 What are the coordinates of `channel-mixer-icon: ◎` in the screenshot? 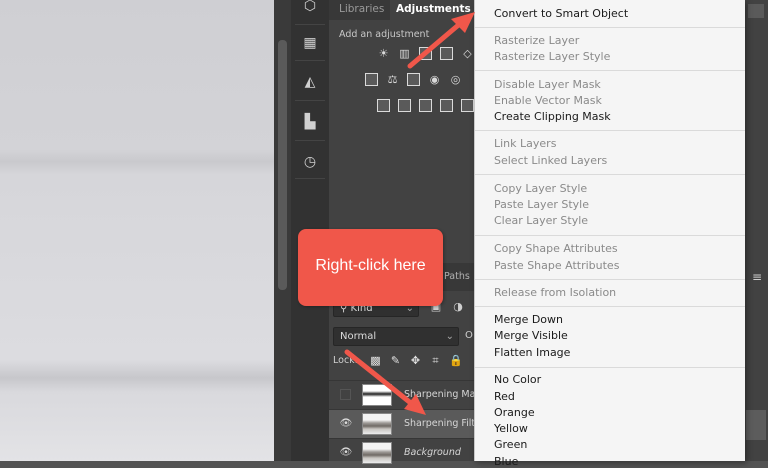 It's located at (455, 79).